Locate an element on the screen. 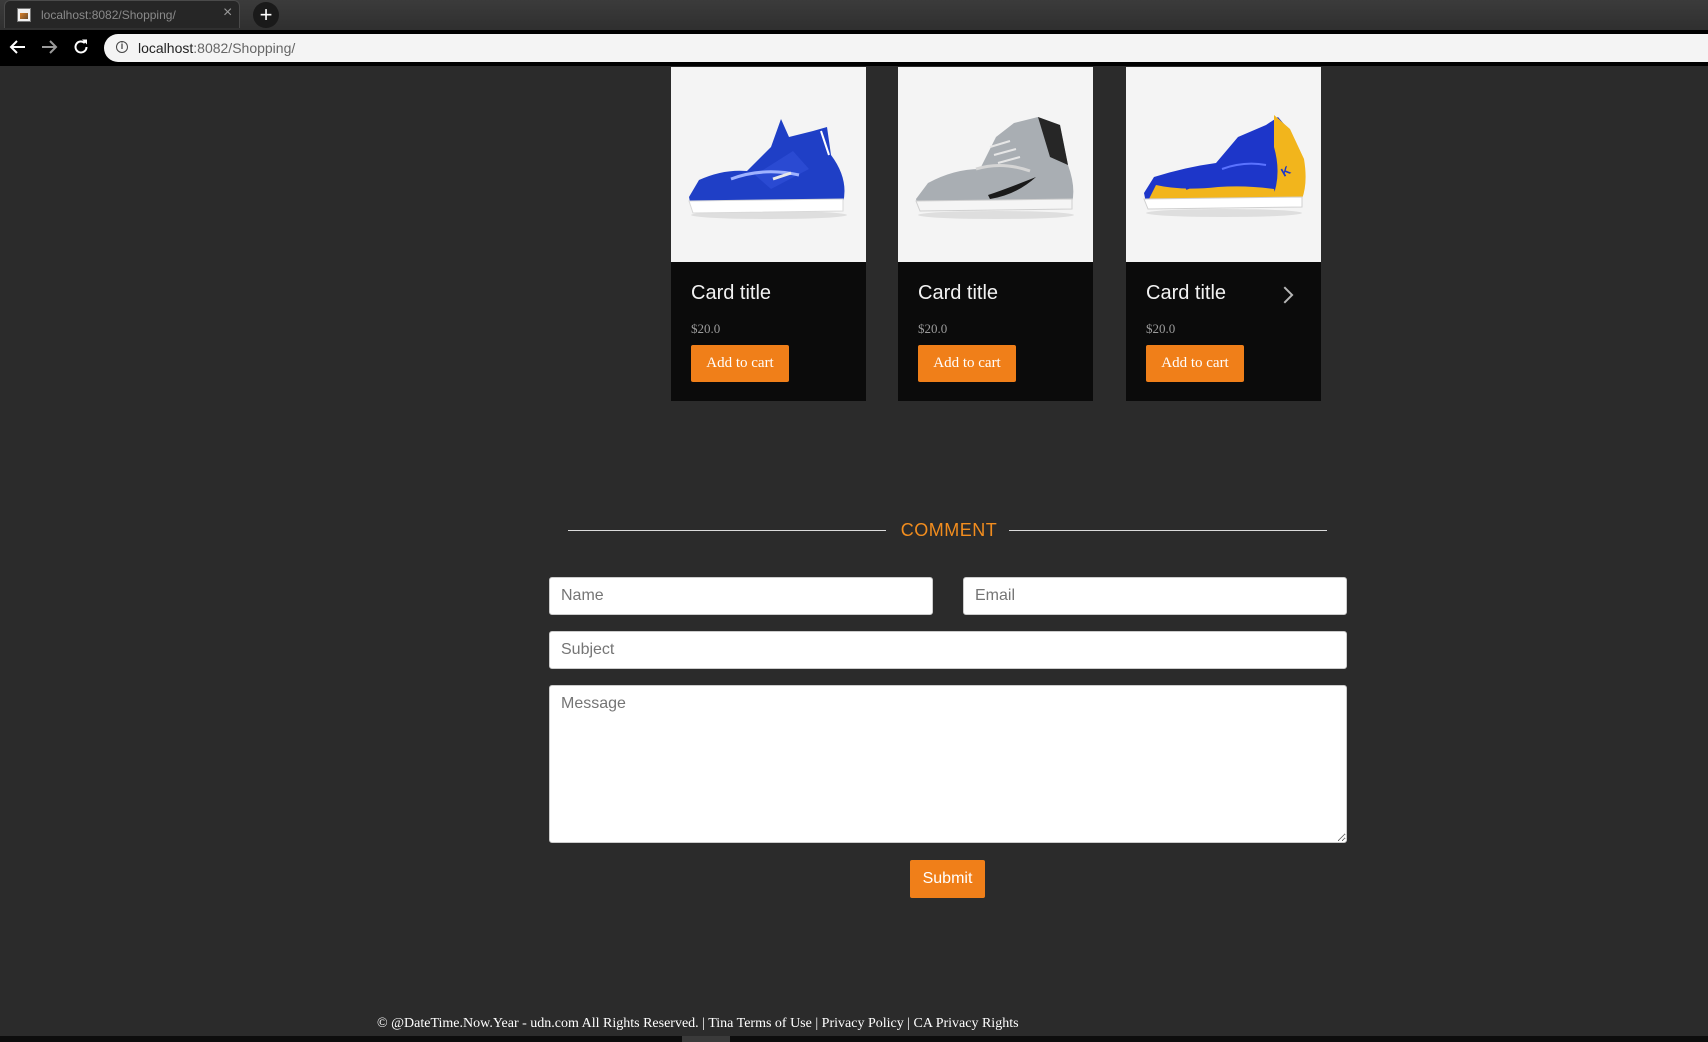 Image resolution: width=1708 pixels, height=1042 pixels. url-host: localhost is located at coordinates (166, 48).